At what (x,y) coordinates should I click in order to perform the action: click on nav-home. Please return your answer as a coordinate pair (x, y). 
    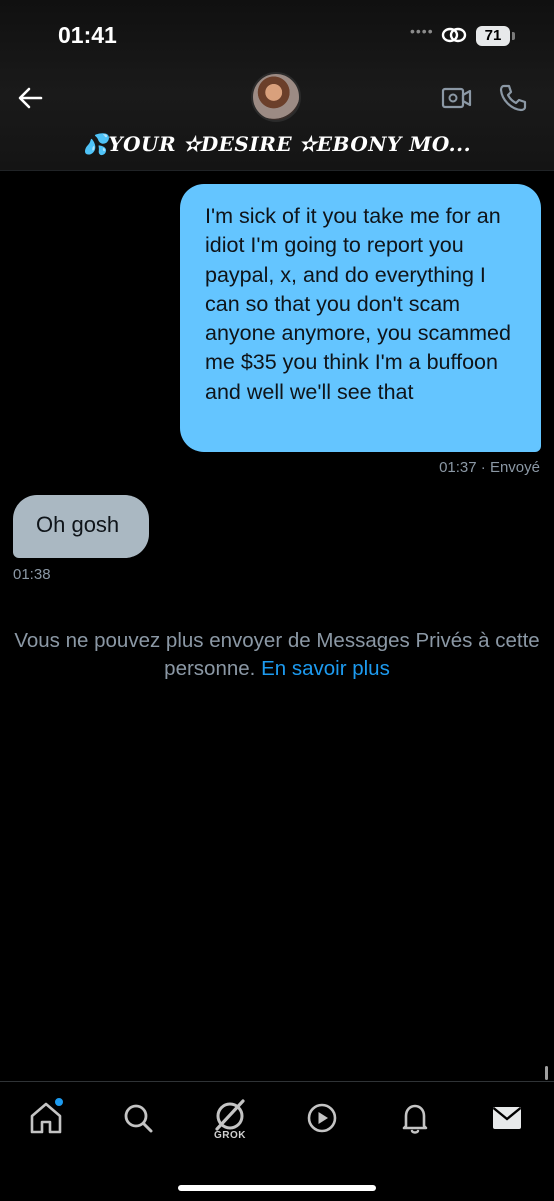
    Looking at the image, I should click on (46, 1118).